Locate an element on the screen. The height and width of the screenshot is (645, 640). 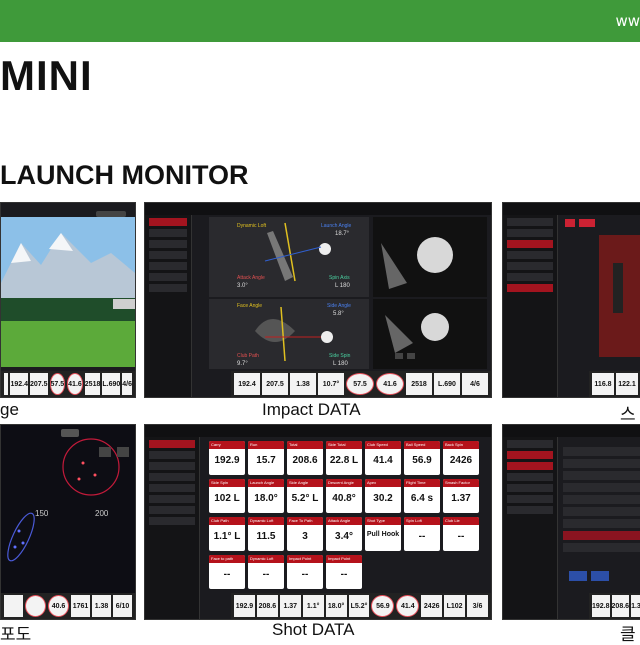
stat-card: Dynamic Loft 11.5 is located at coordinates (266, 534).